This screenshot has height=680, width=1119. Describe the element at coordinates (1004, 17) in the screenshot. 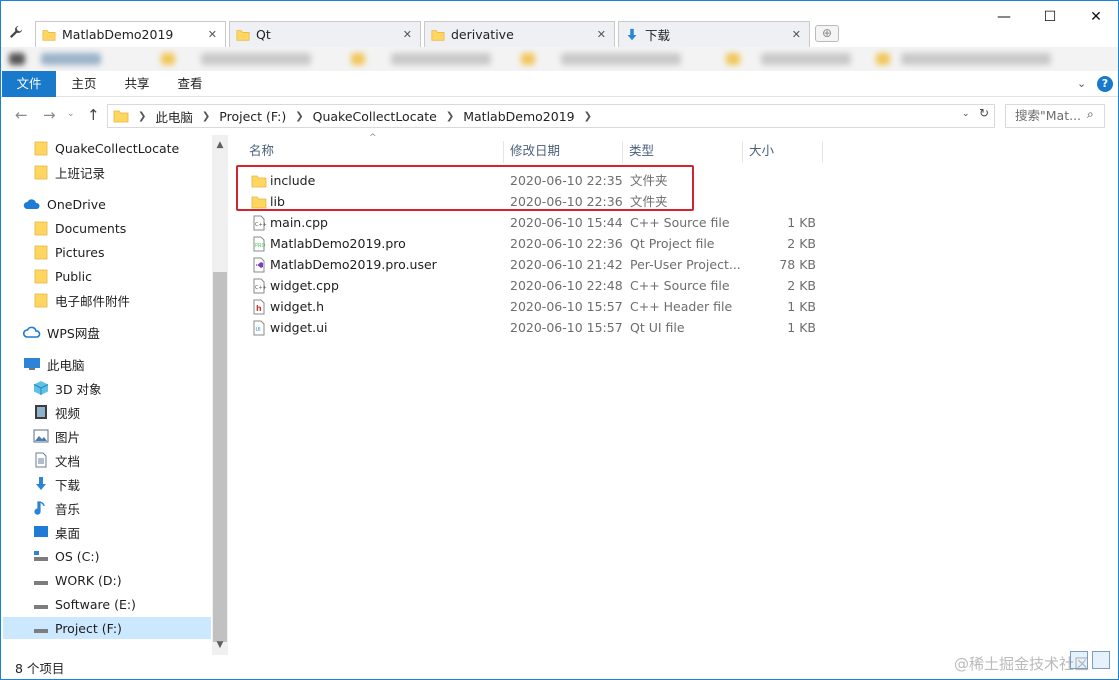

I see `minimize-button: —` at that location.